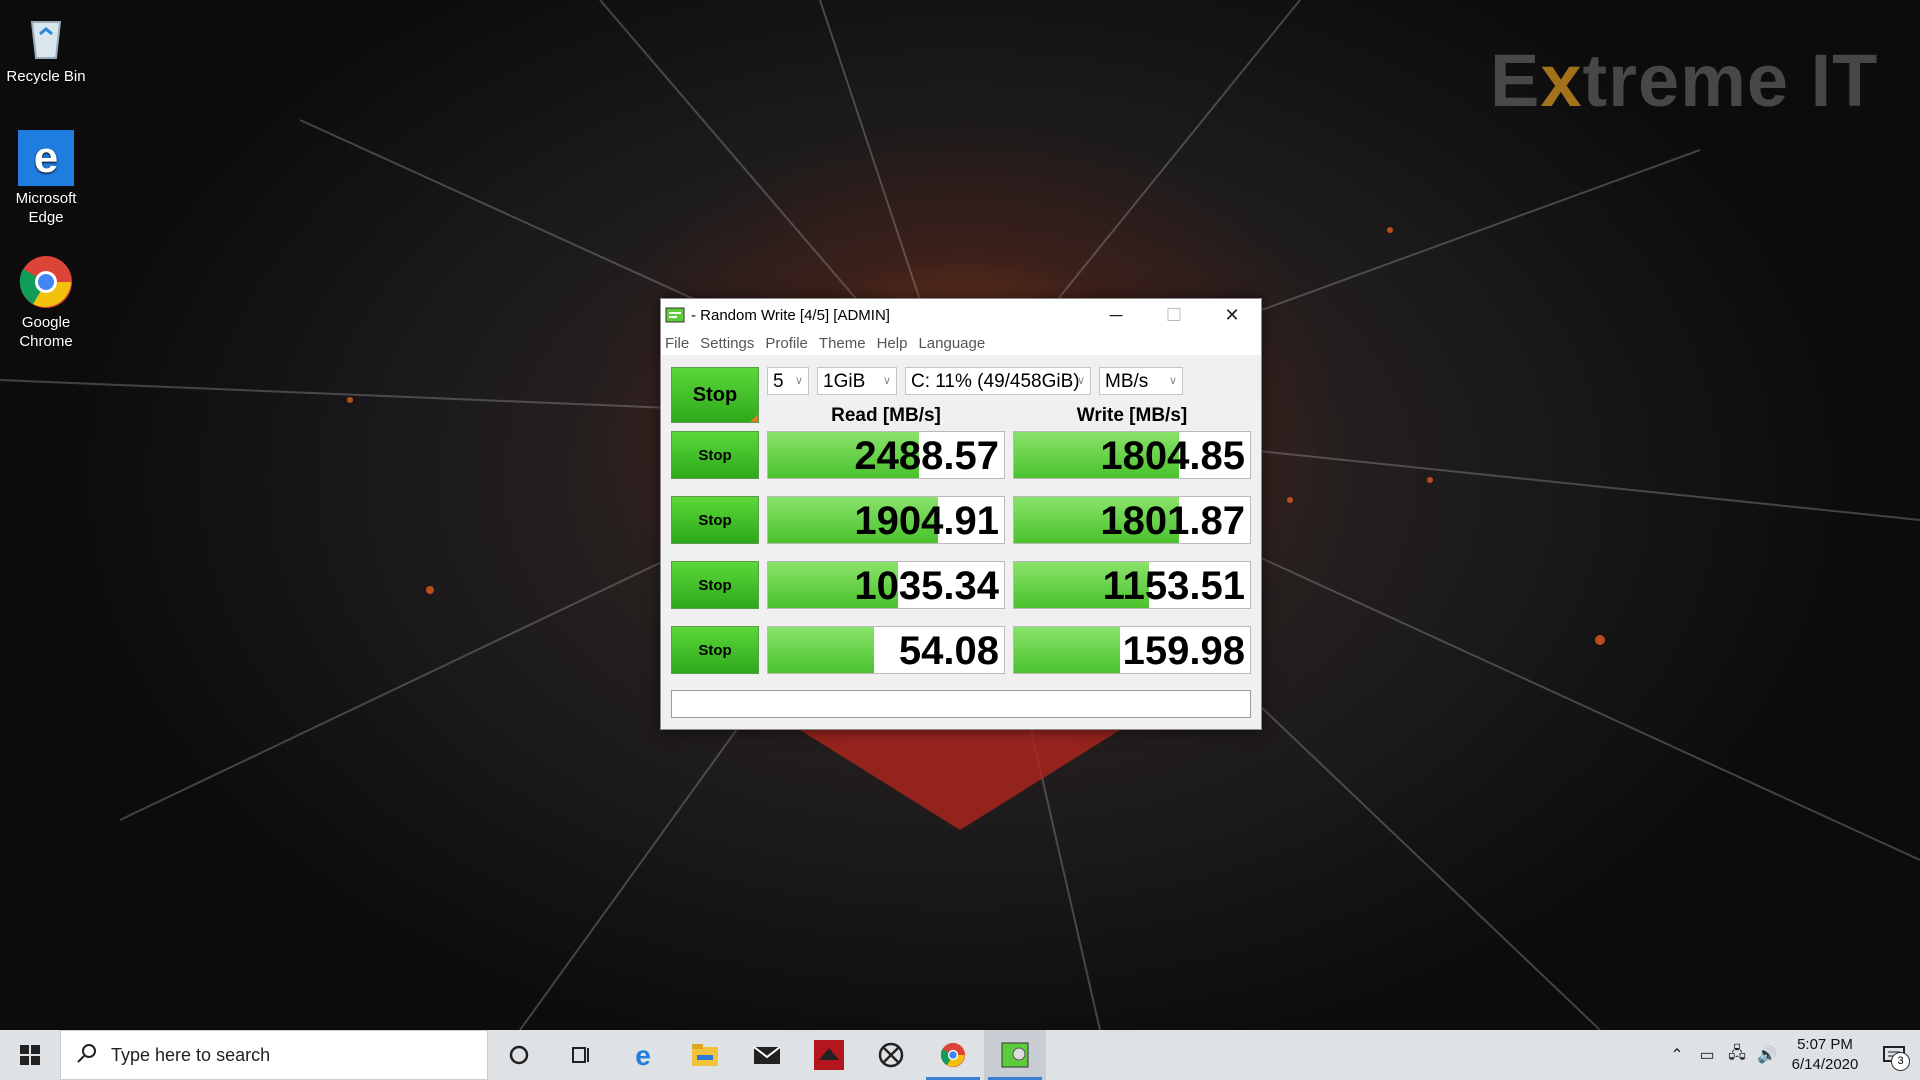 The height and width of the screenshot is (1080, 1920). Describe the element at coordinates (951, 343) in the screenshot. I see `menu-language: Language` at that location.